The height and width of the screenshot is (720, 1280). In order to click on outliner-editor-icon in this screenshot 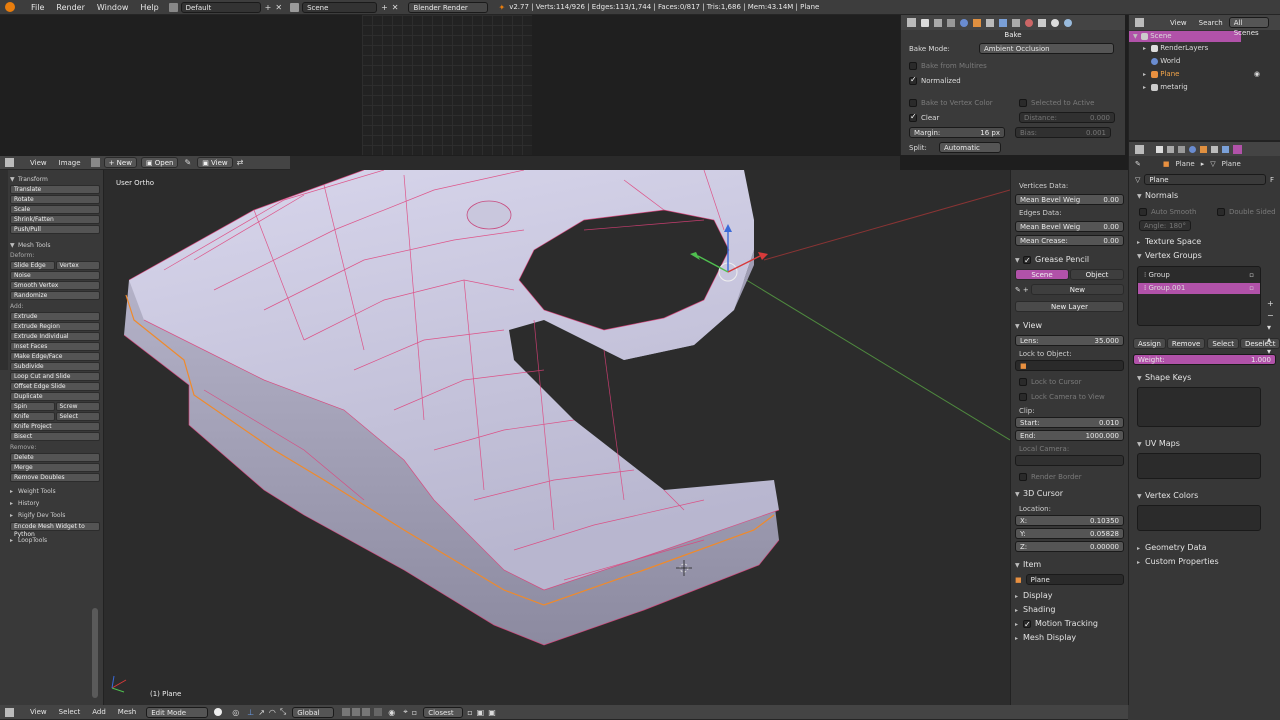, I will do `click(1139, 22)`.